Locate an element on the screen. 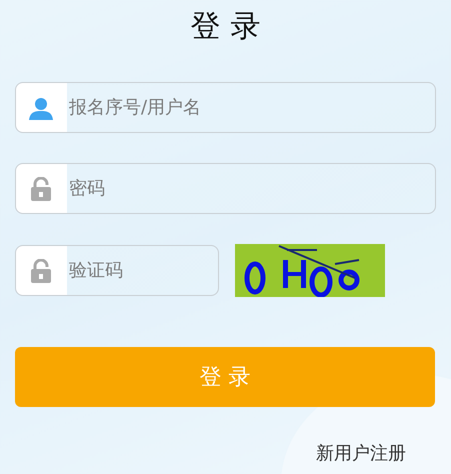  user-icon is located at coordinates (41, 108).